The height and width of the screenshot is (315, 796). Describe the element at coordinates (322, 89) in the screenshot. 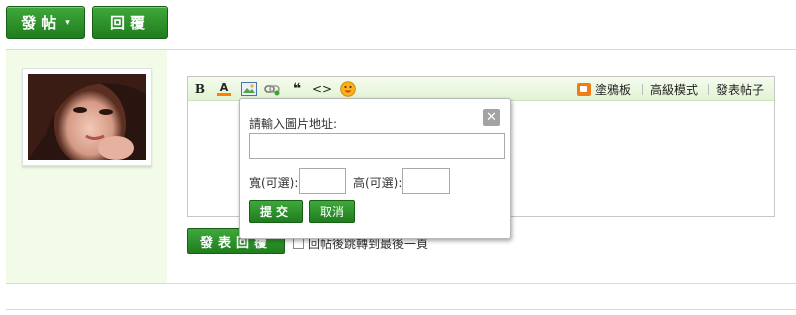

I see `code-button: <>` at that location.